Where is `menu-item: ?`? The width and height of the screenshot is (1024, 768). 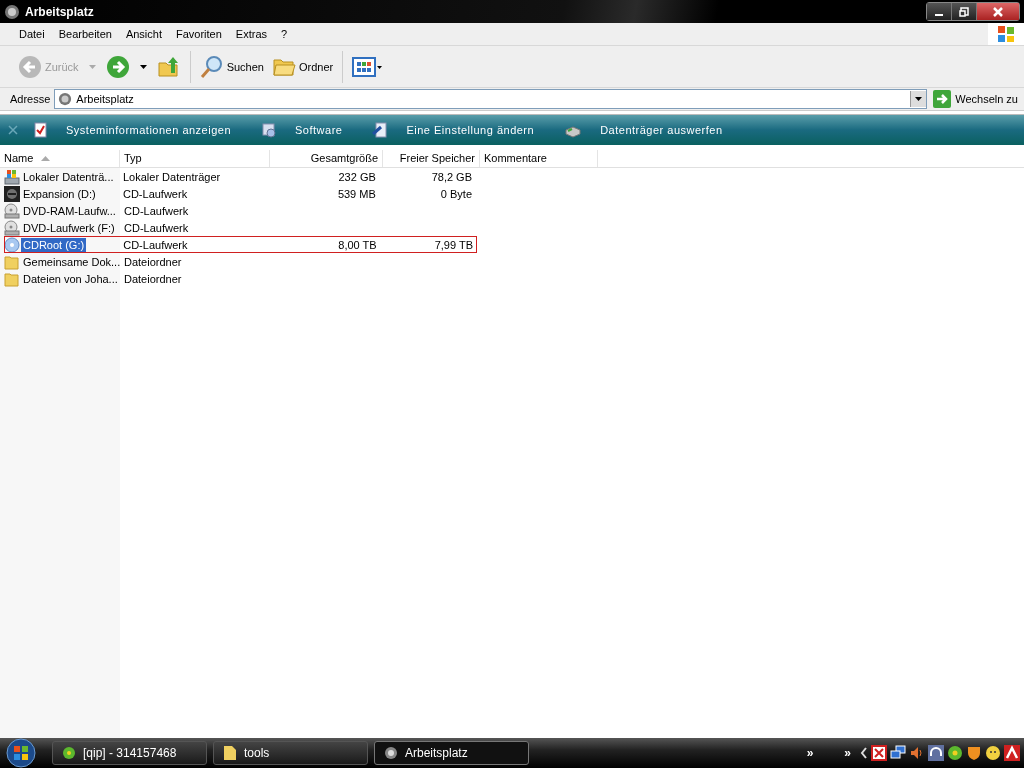
menu-item: ? is located at coordinates (284, 34).